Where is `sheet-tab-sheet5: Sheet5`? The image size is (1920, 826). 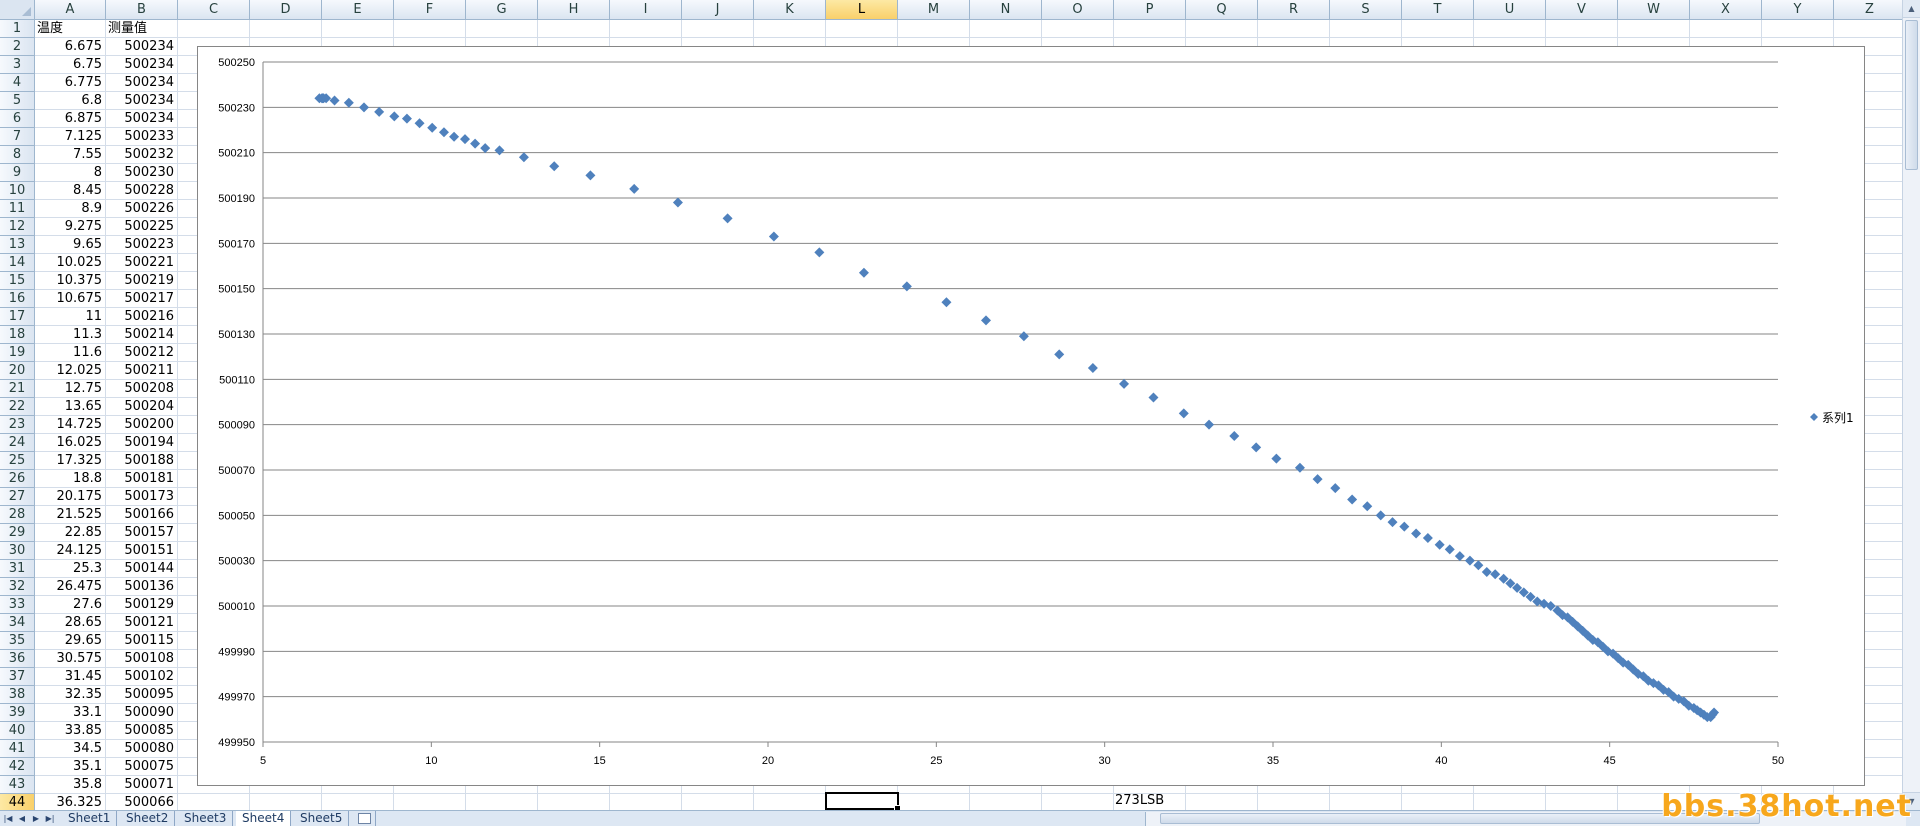
sheet-tab-sheet5: Sheet5 is located at coordinates (322, 818).